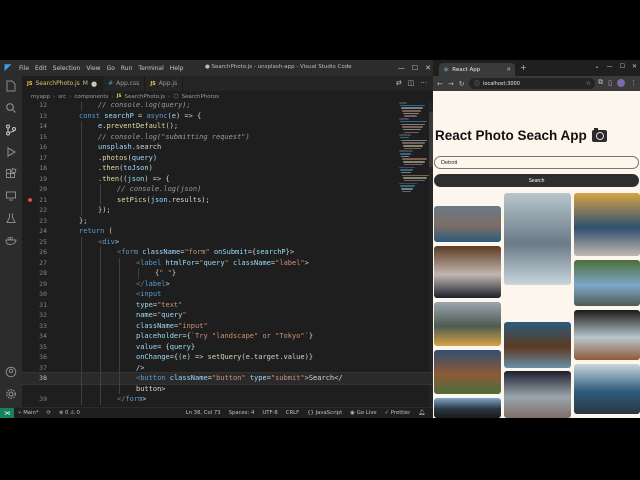 This screenshot has width=640, height=480. I want to click on forward-icon: →, so click(451, 84).